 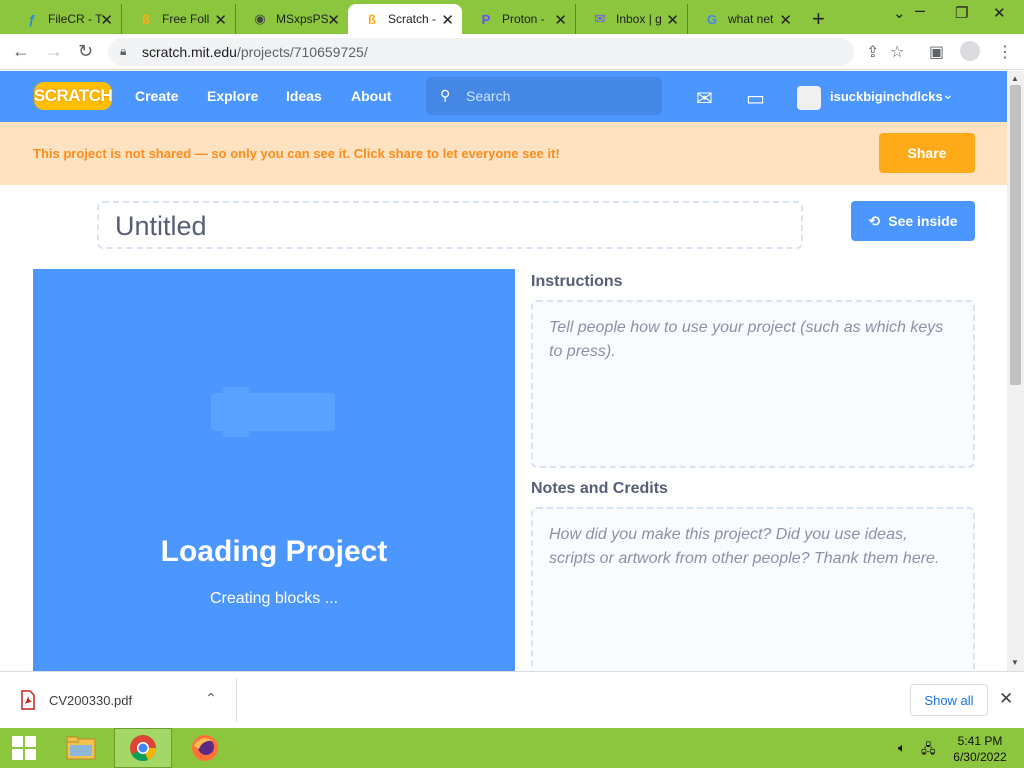 I want to click on address-bar: 🔒︎ scratch.mit.edu/projects/710659725/, so click(x=481, y=52).